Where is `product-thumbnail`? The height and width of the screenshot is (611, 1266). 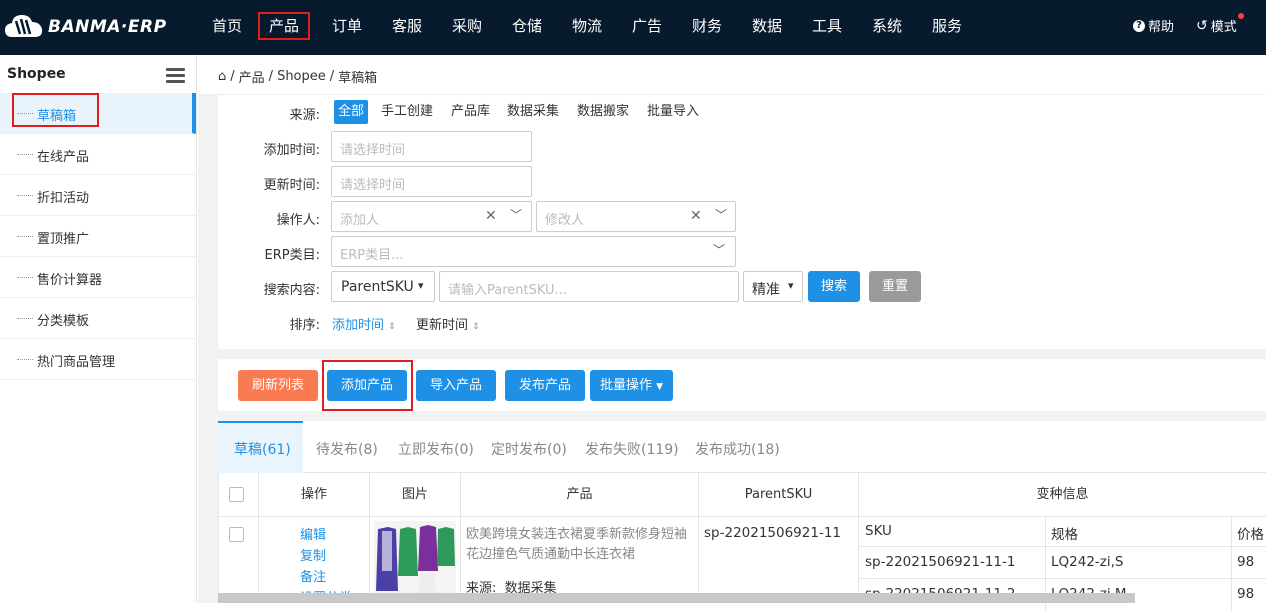
product-thumbnail is located at coordinates (415, 558).